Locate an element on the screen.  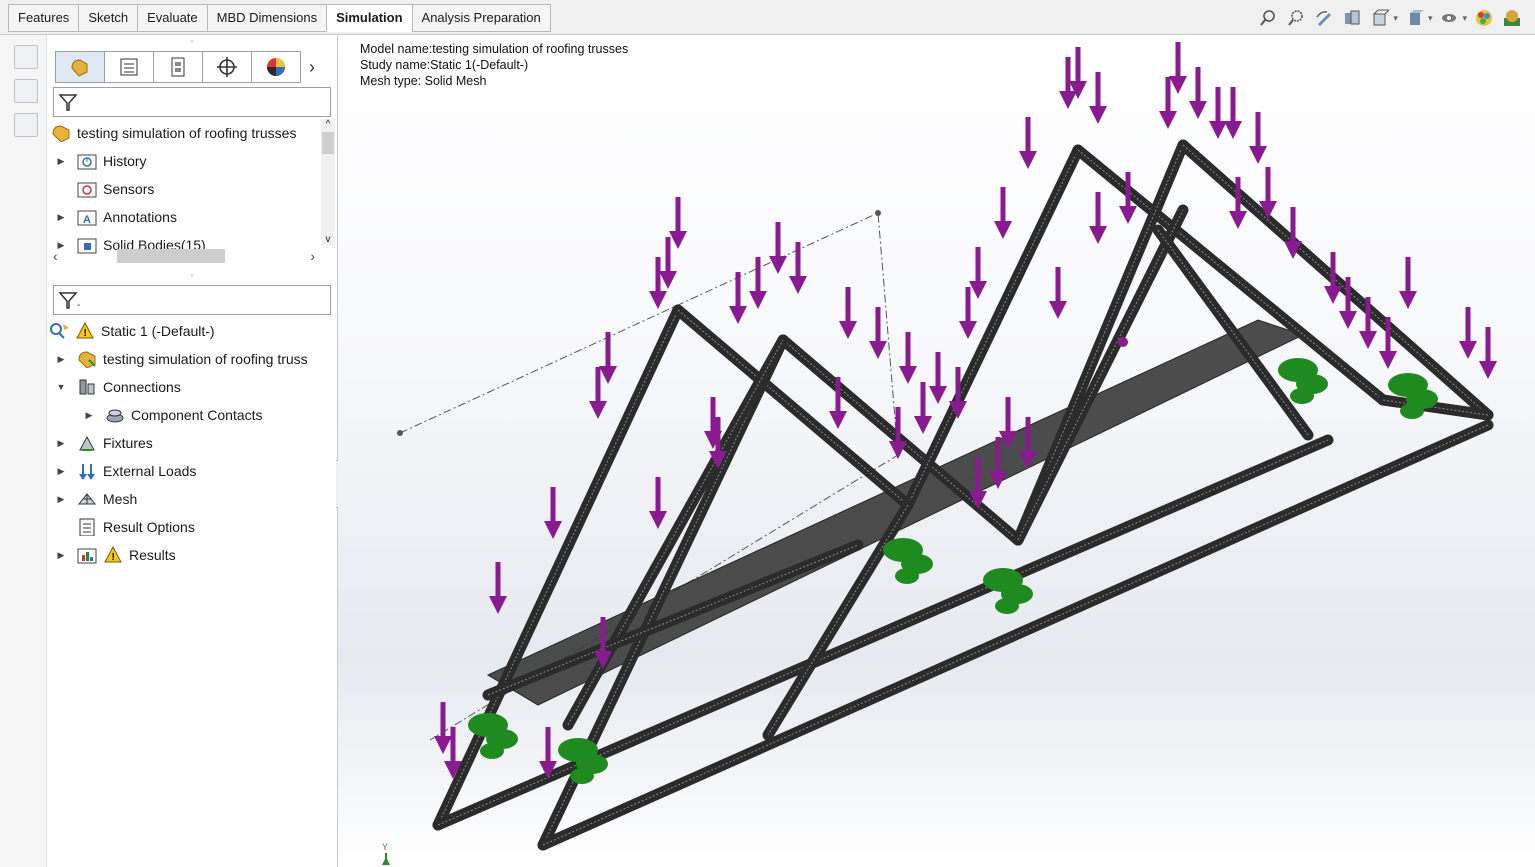
zoom-to-fit-icon is located at coordinates (1268, 18).